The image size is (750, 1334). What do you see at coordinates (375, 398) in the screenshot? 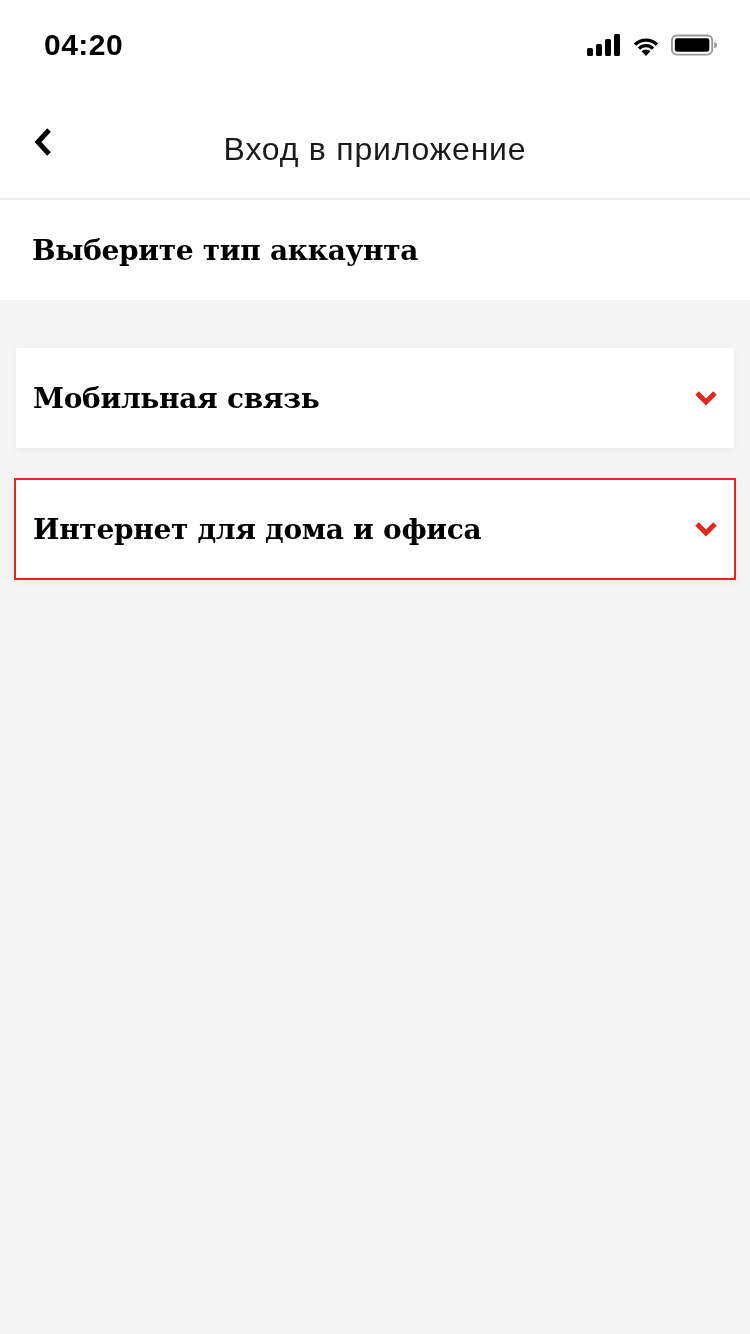
I see `account-type-option: Мобильная связь` at bounding box center [375, 398].